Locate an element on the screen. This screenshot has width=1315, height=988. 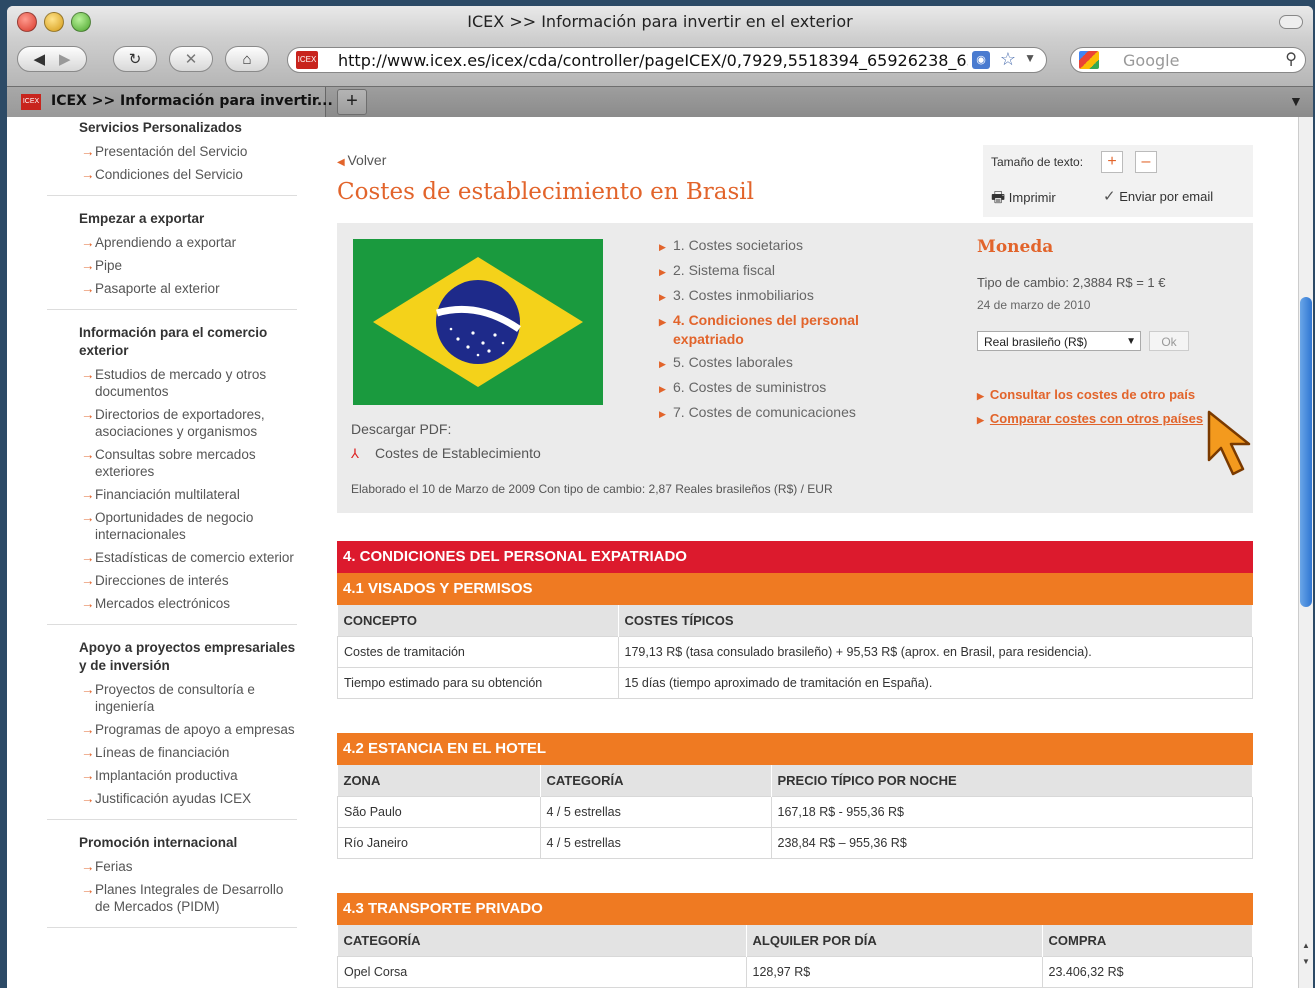
compare-costs-link-label: Comparar costes con otros países is located at coordinates (1096, 418).